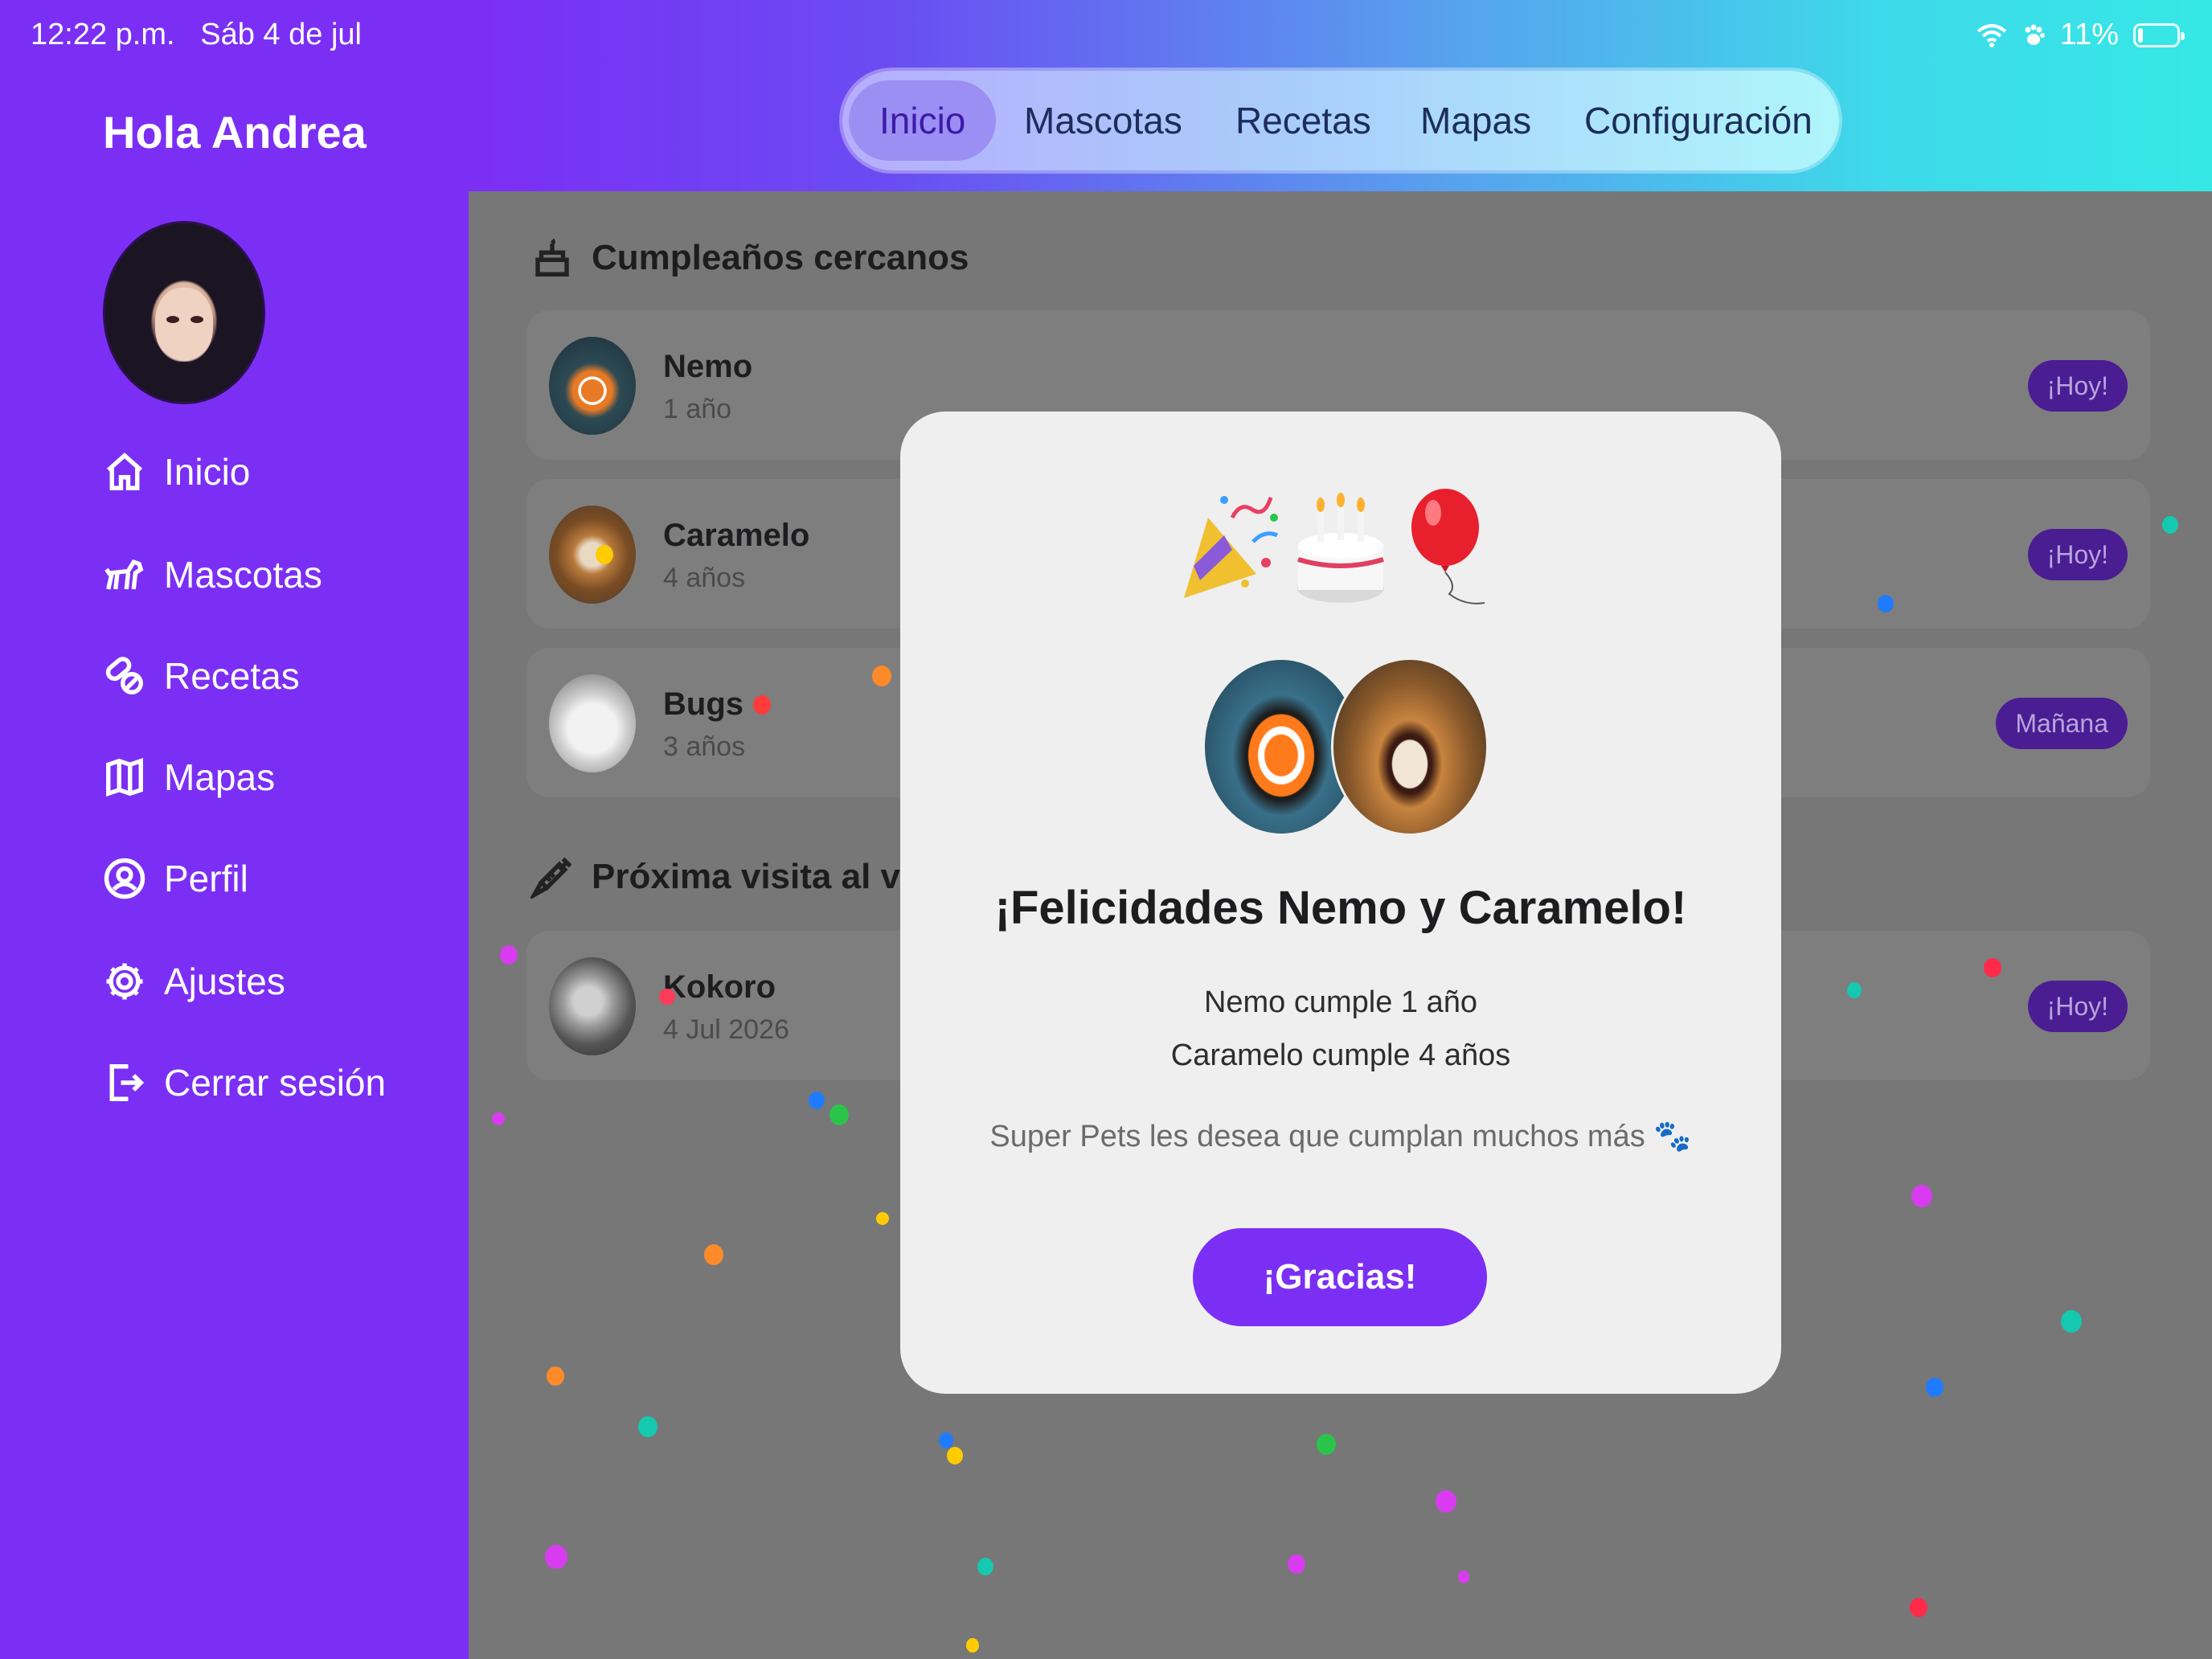 The image size is (2212, 1659). Describe the element at coordinates (1699, 120) in the screenshot. I see `tab-configuracion: Configuración` at that location.